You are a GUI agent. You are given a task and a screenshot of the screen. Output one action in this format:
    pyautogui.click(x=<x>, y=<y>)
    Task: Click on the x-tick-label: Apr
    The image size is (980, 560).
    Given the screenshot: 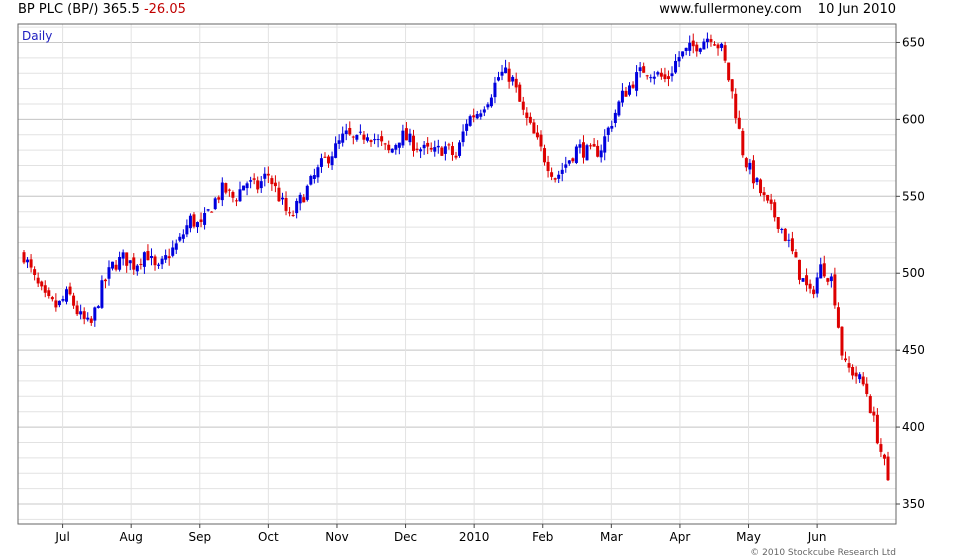 What is the action you would take?
    pyautogui.click(x=680, y=537)
    